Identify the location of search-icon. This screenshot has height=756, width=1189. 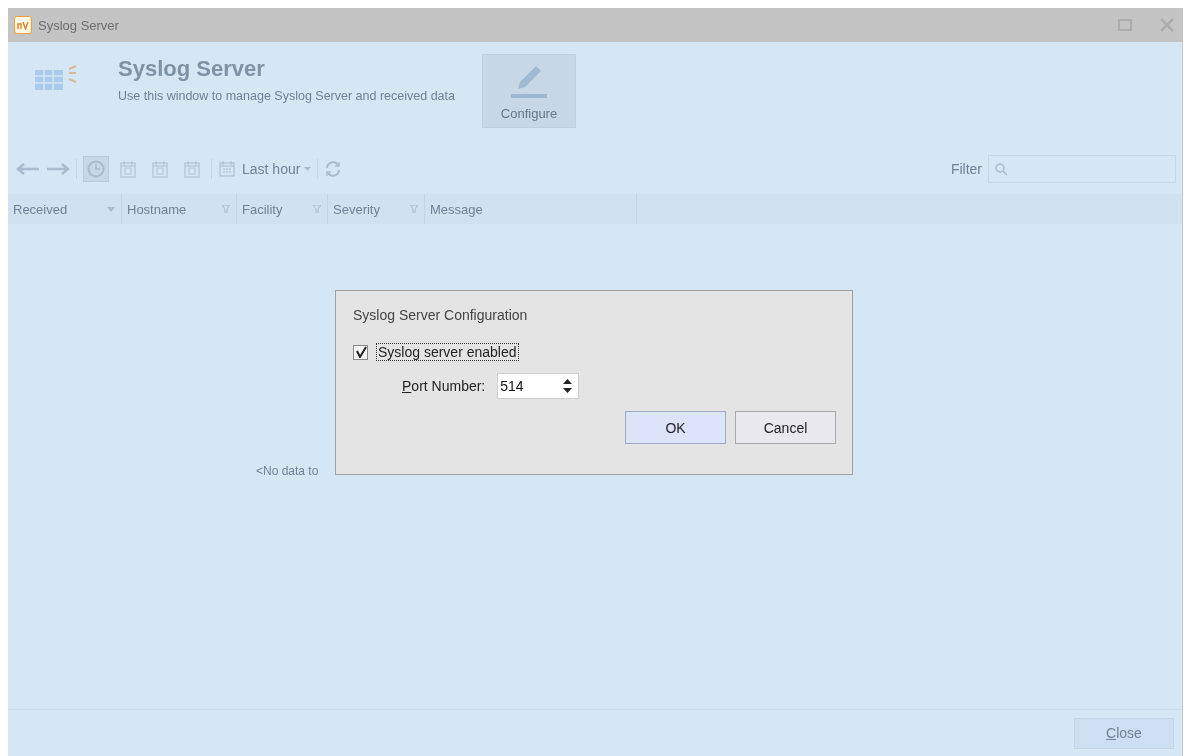
(1001, 169).